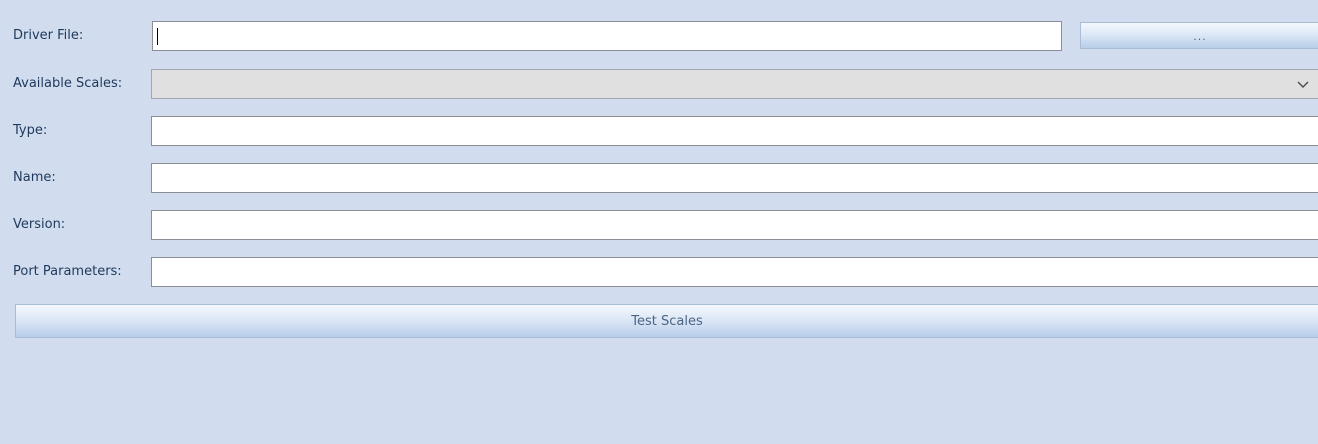  I want to click on version-label: Version:, so click(39, 224).